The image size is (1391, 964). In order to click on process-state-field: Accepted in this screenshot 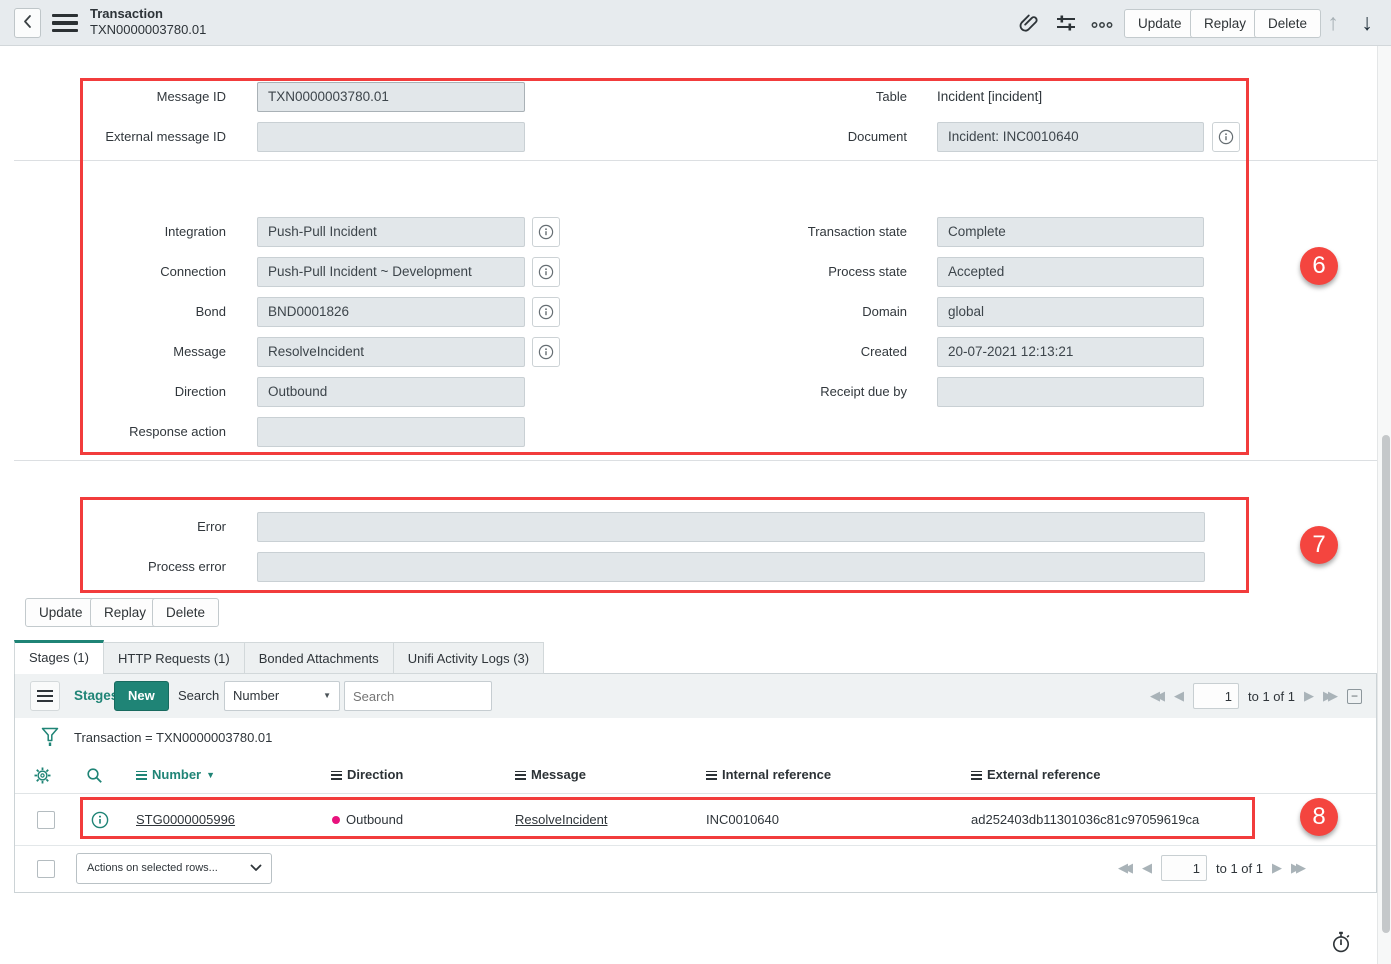, I will do `click(1070, 272)`.